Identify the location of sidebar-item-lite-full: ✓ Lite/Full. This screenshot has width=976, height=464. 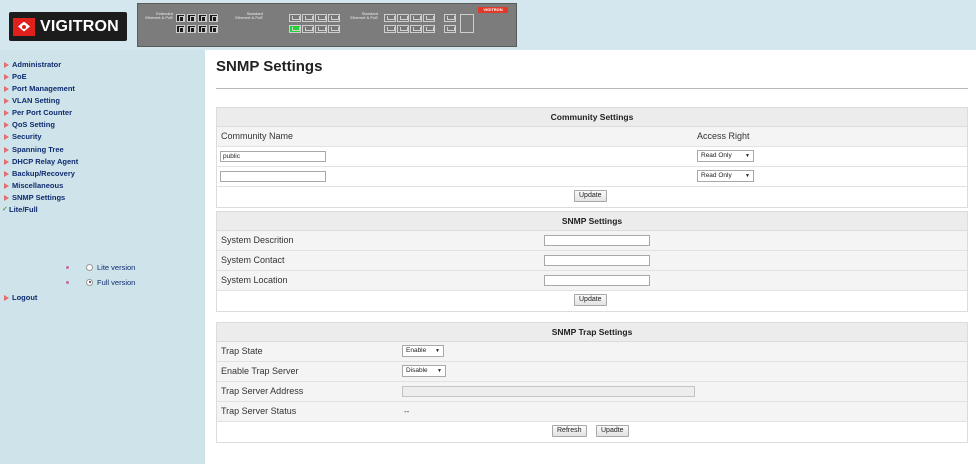
(20, 210).